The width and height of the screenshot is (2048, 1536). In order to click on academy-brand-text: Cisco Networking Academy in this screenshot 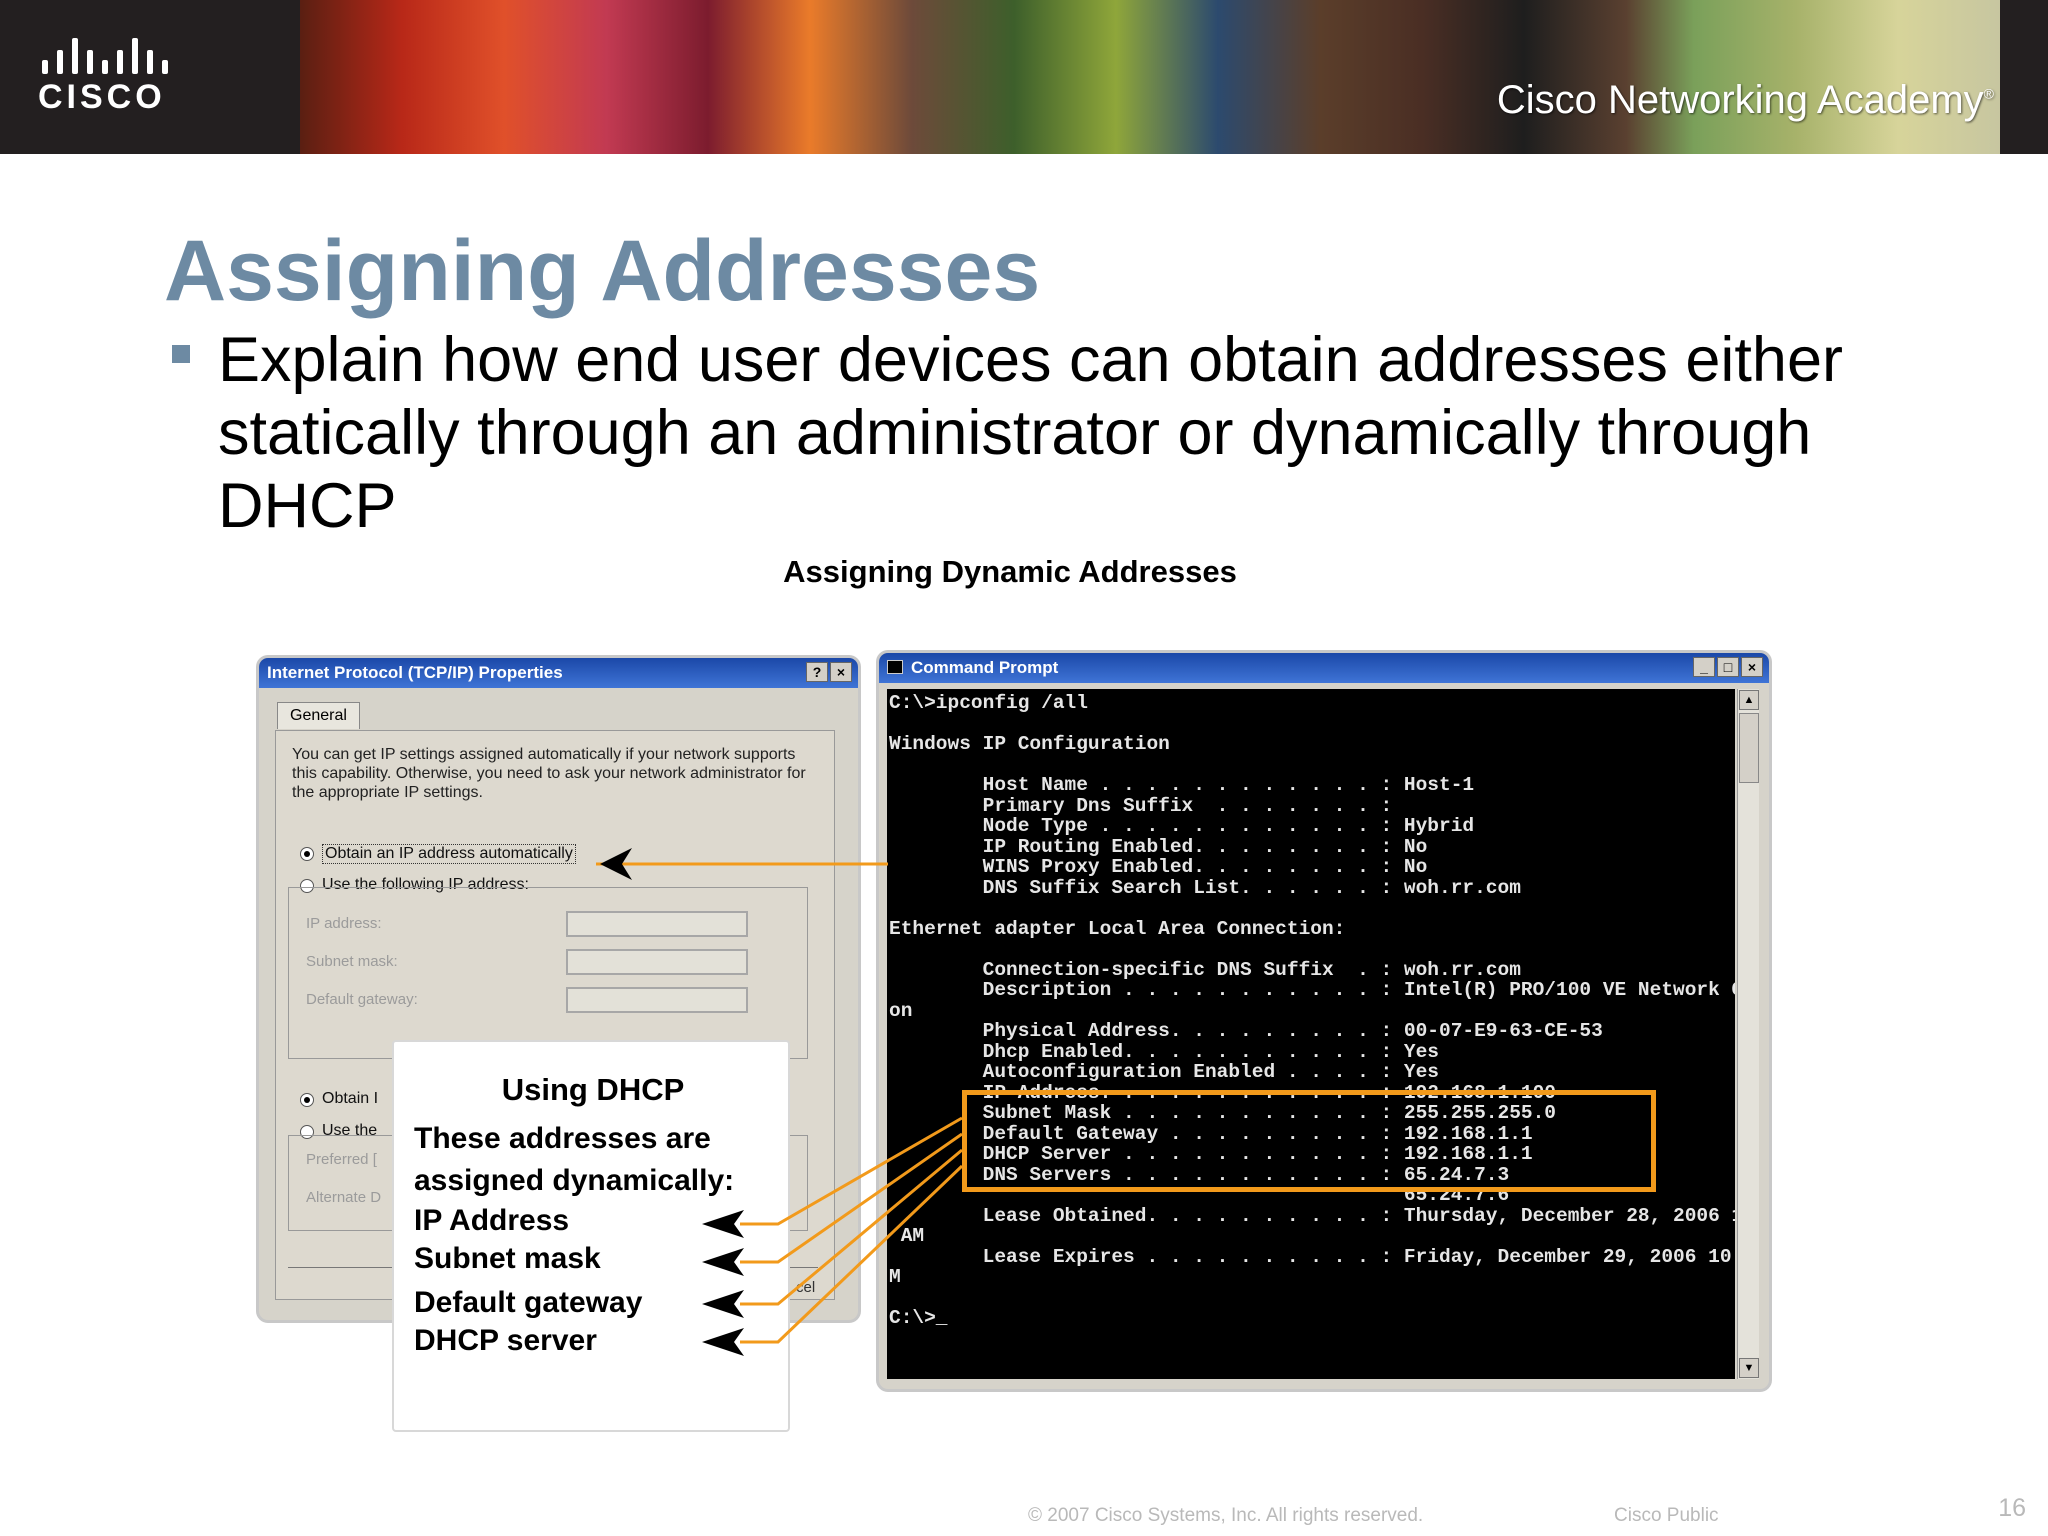, I will do `click(1740, 100)`.